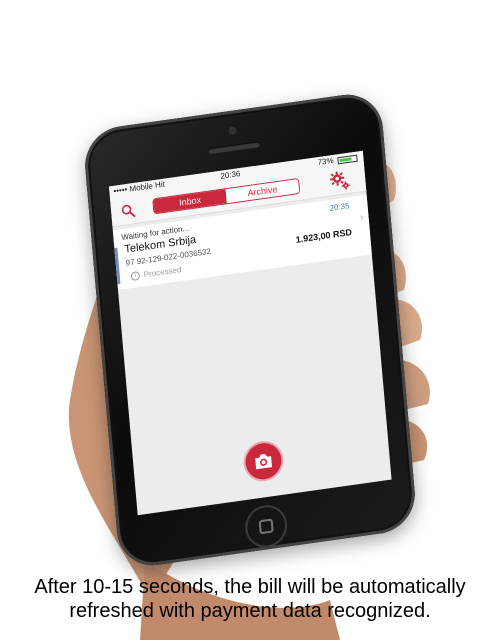 This screenshot has height=640, width=500. Describe the element at coordinates (190, 201) in the screenshot. I see `tab-inbox: Inbox` at that location.